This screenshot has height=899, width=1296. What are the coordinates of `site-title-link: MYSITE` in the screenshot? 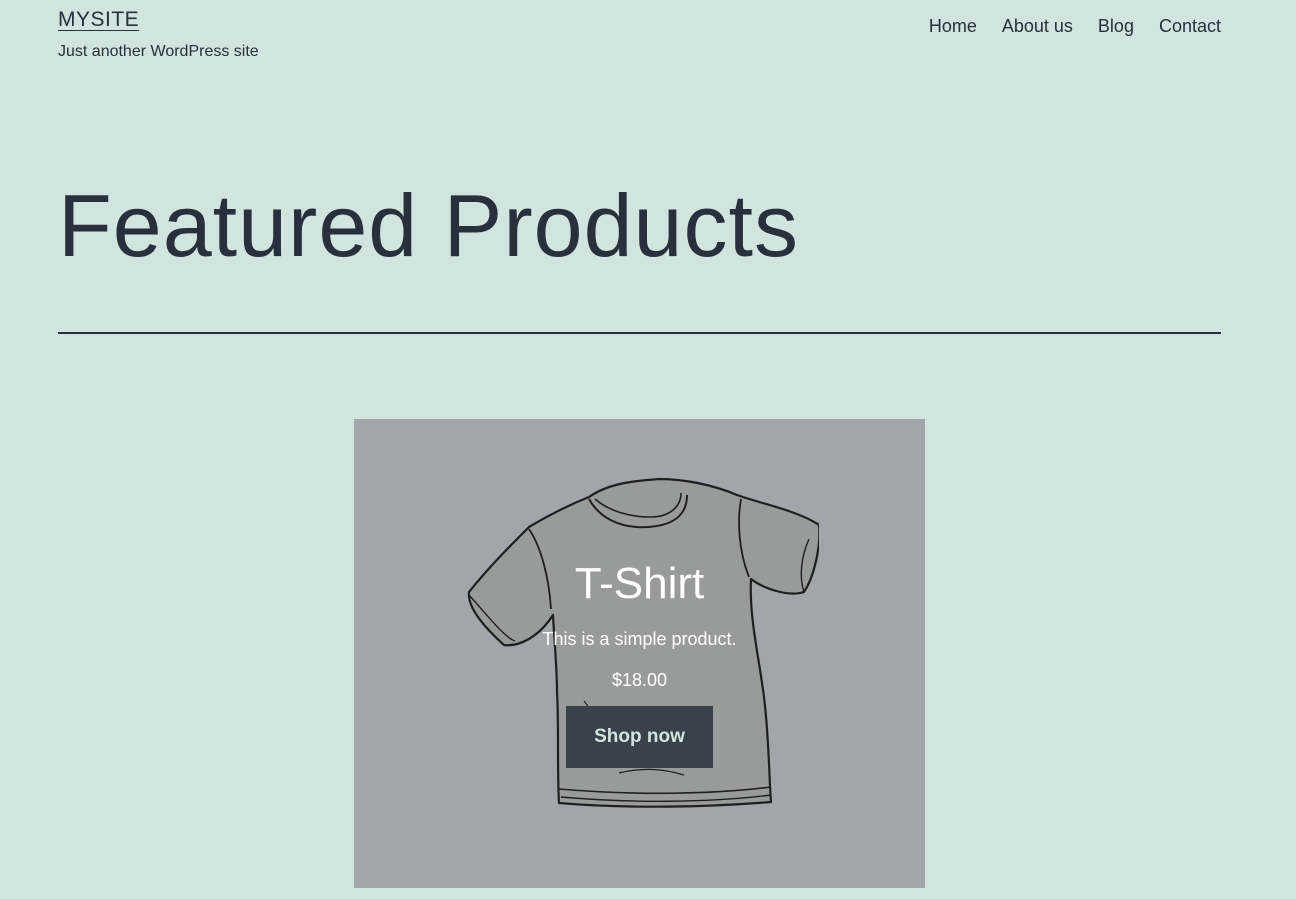 It's located at (98, 20).